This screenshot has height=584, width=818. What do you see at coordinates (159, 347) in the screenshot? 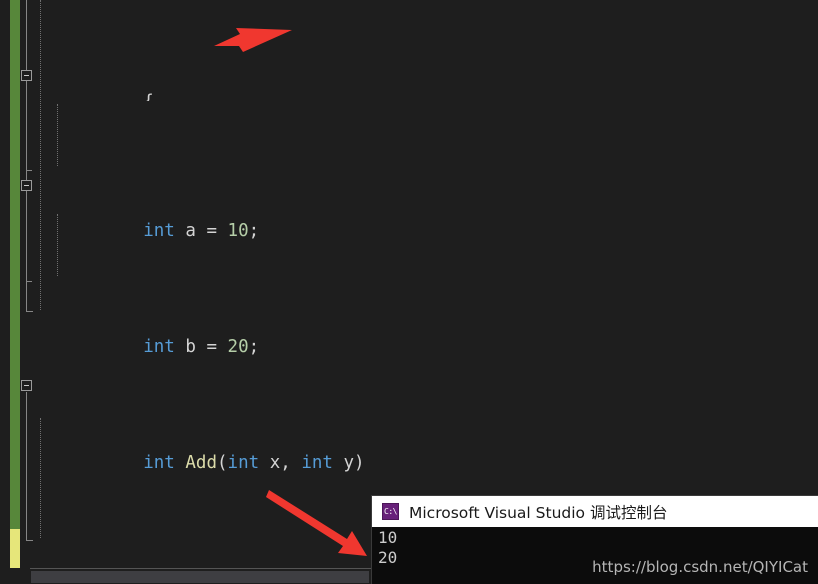
I see `token-keyword-int-2: int` at bounding box center [159, 347].